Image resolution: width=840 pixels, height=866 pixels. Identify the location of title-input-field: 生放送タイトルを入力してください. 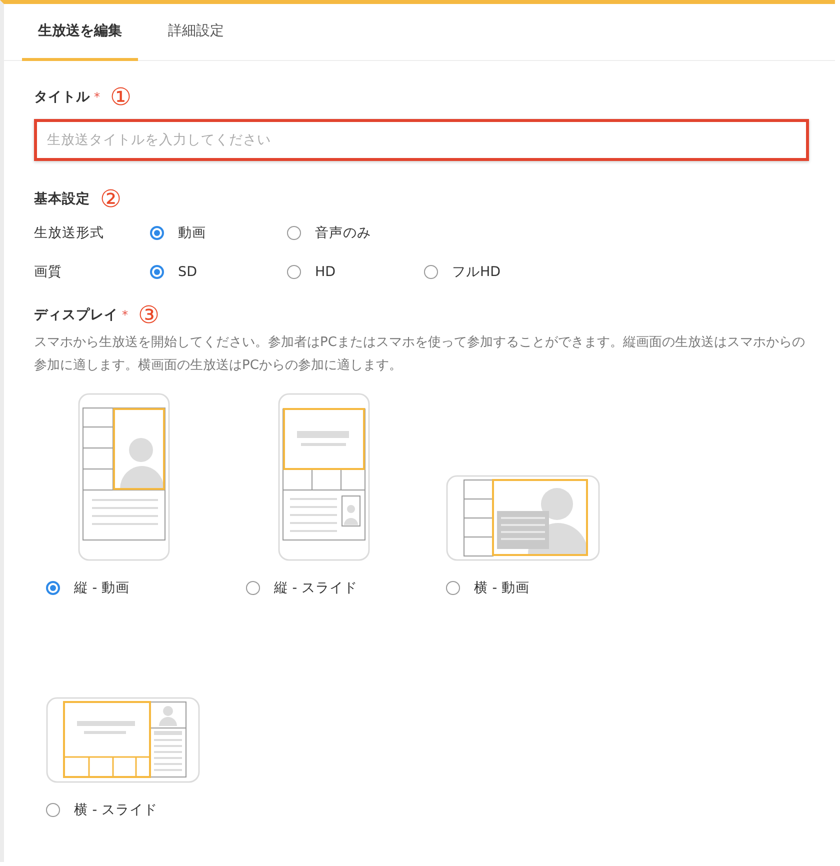
(421, 140).